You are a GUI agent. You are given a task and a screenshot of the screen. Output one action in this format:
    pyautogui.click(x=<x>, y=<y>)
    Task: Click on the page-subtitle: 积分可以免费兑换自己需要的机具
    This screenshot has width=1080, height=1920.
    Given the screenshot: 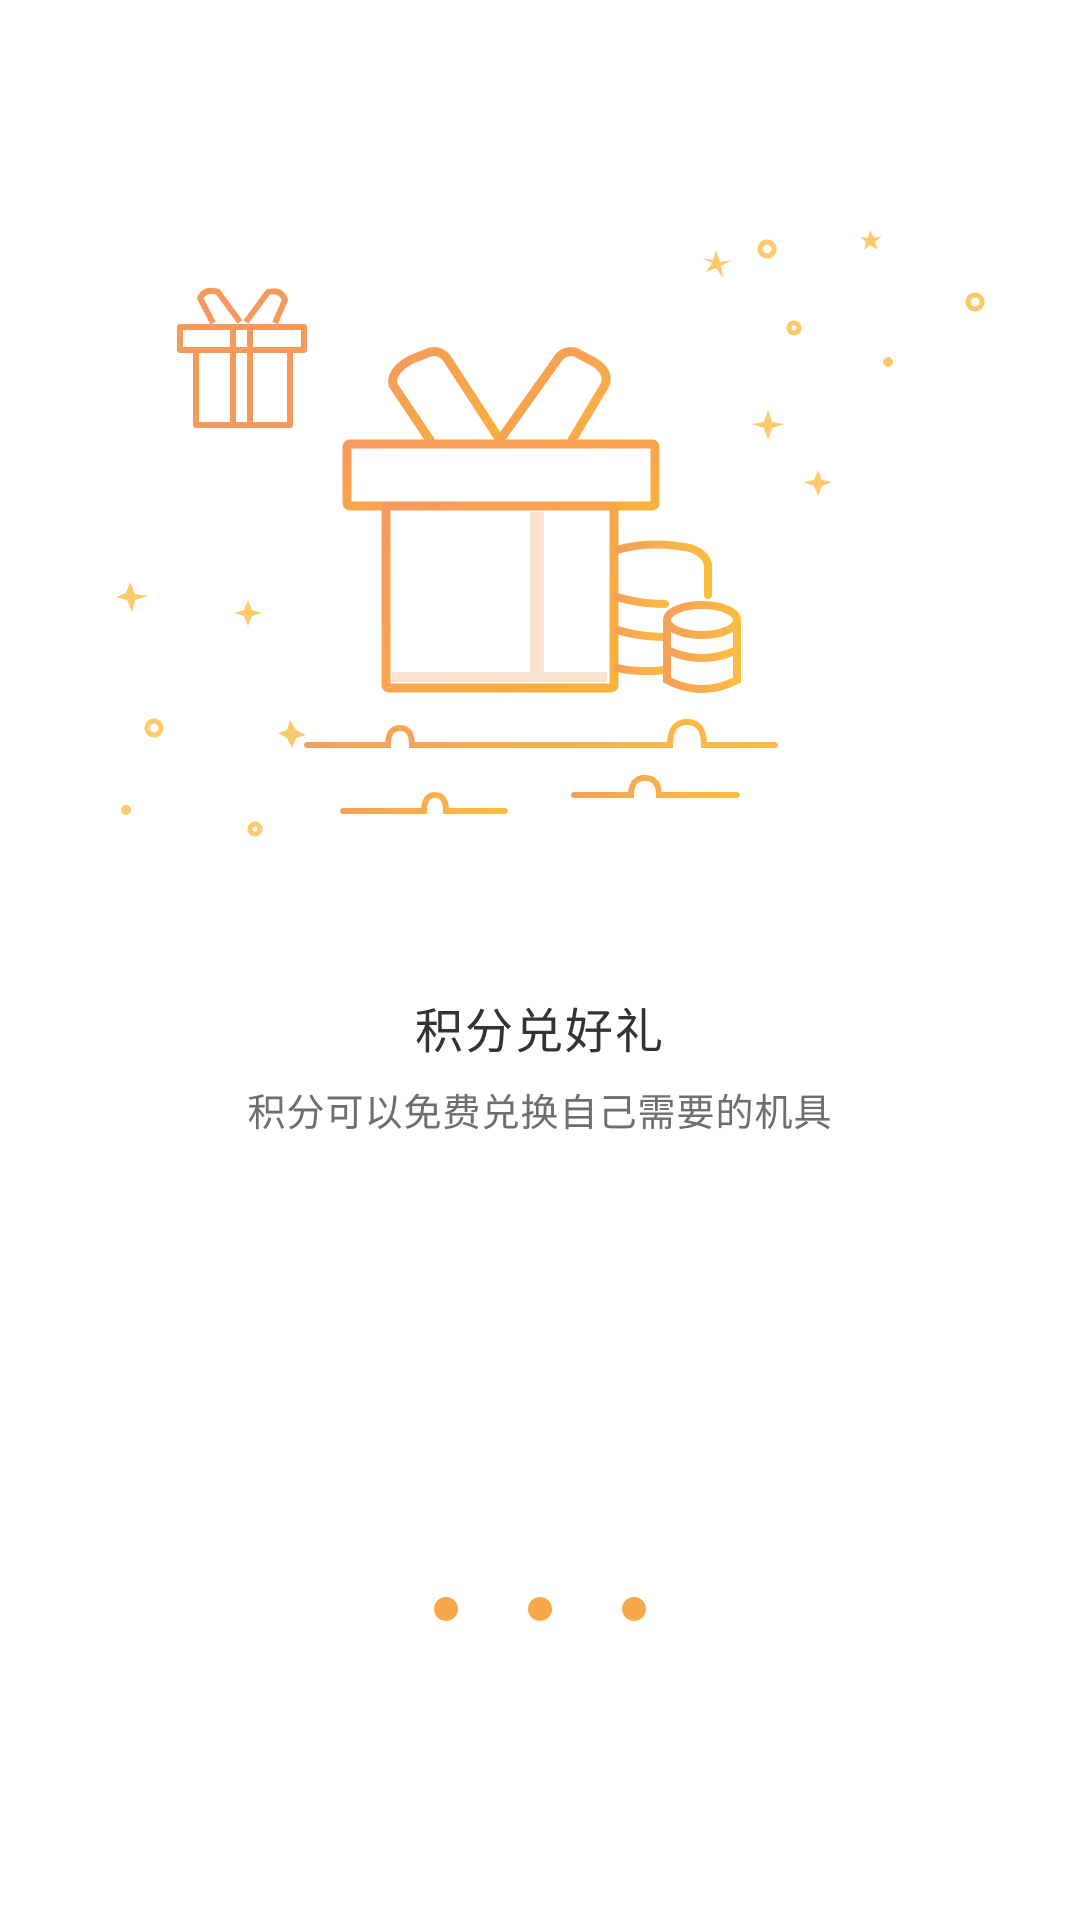 What is the action you would take?
    pyautogui.click(x=540, y=1113)
    